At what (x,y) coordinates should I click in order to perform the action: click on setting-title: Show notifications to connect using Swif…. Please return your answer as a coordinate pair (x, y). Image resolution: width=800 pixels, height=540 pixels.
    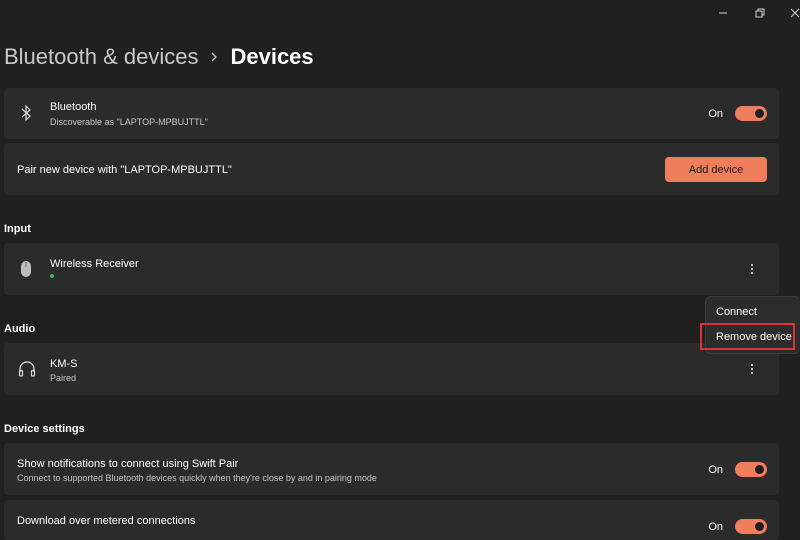
    Looking at the image, I should click on (128, 464).